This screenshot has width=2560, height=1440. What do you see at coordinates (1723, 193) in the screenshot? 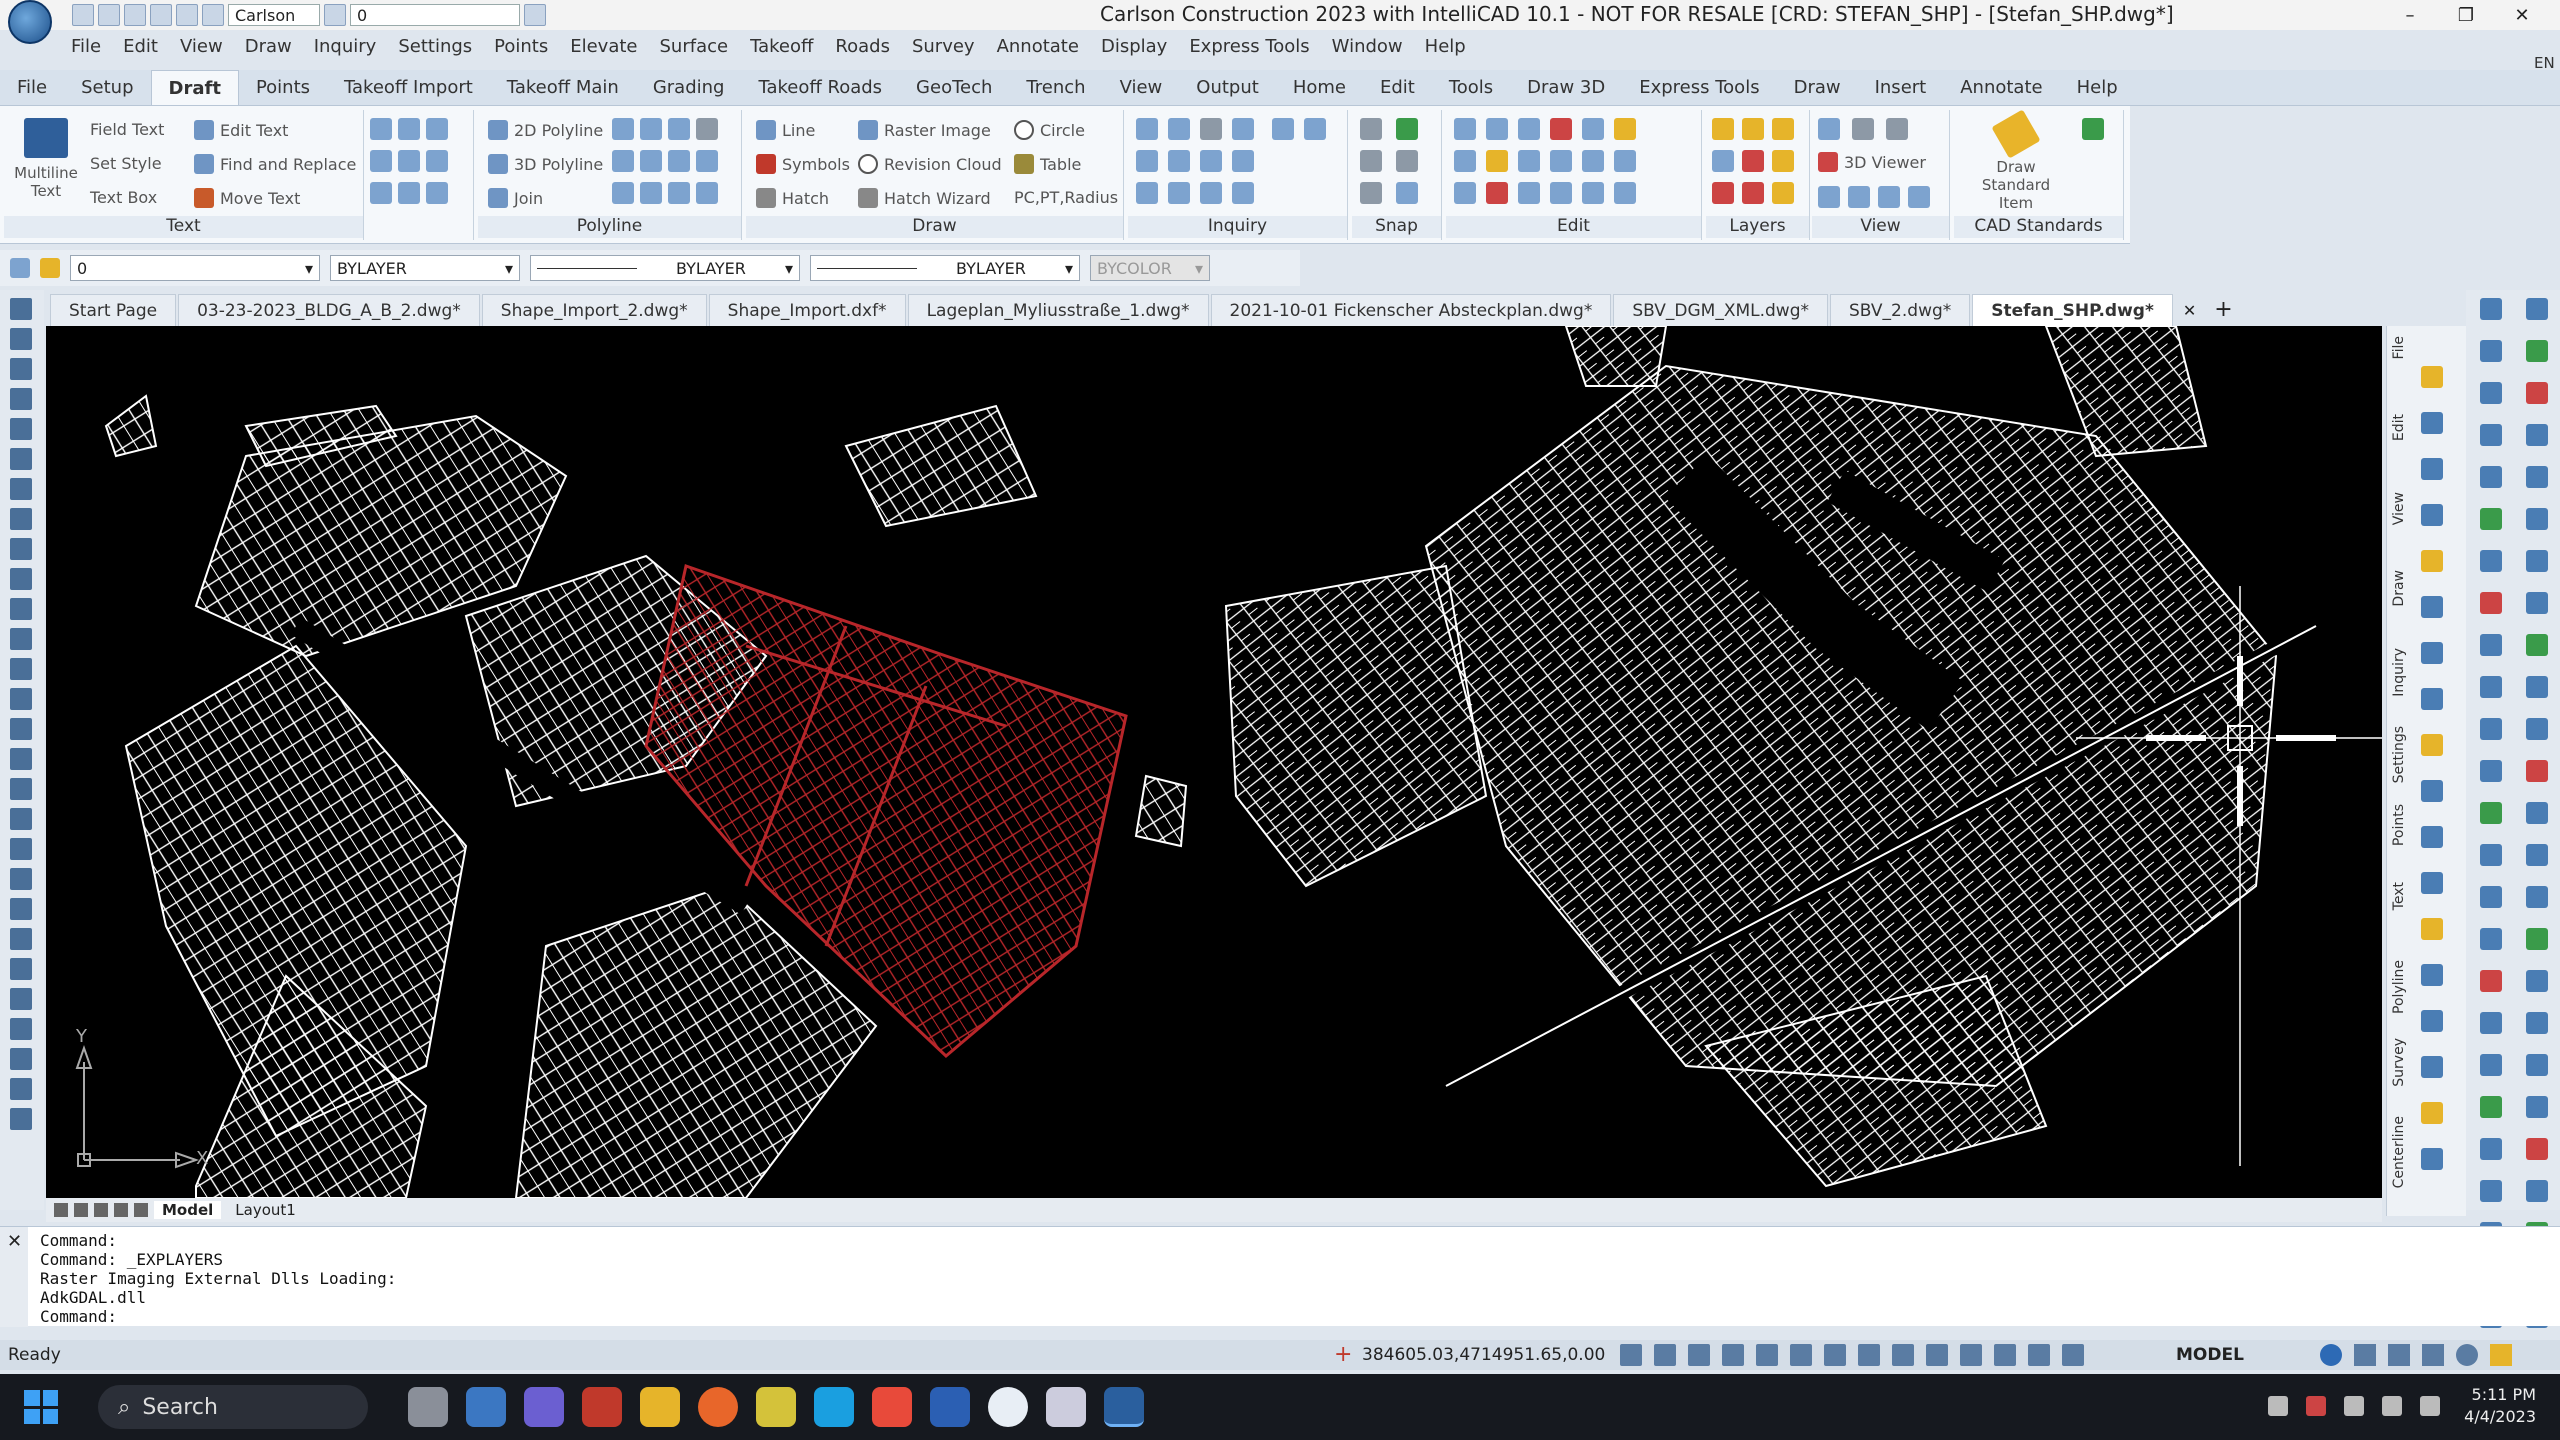
I see `layer-walk-icon` at bounding box center [1723, 193].